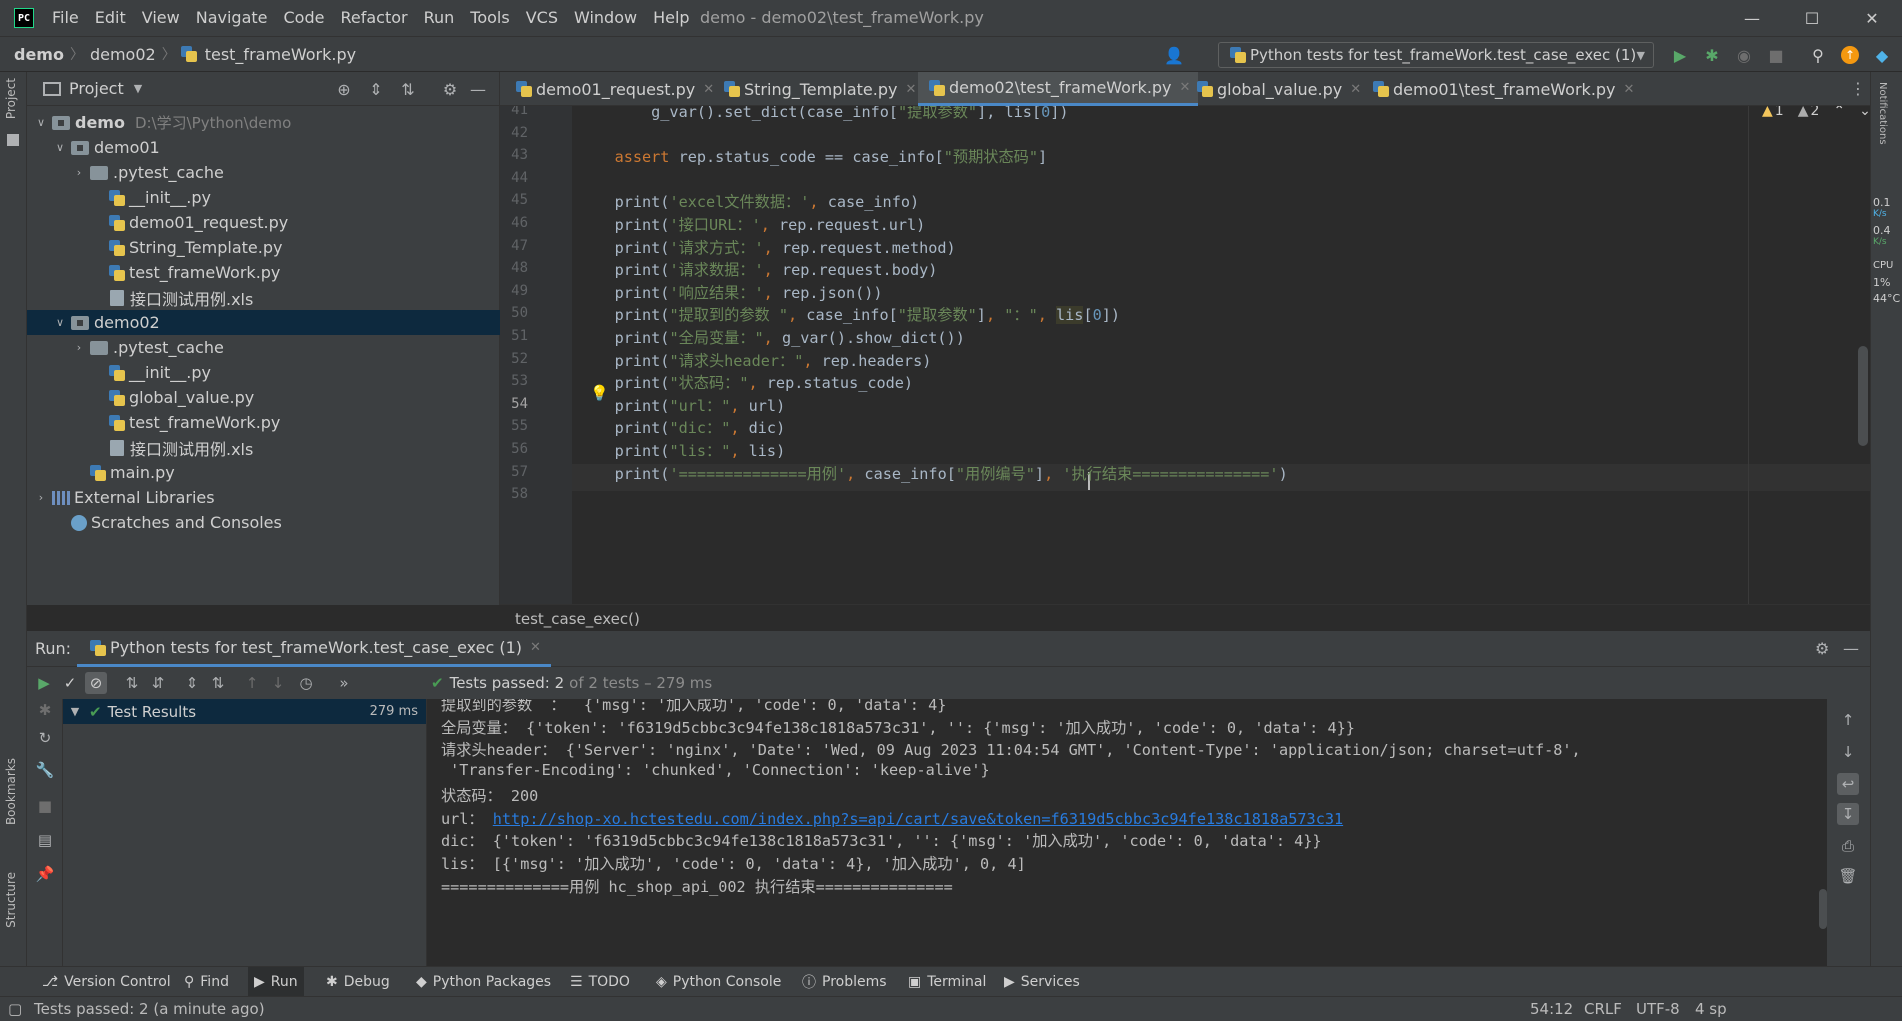 Image resolution: width=1902 pixels, height=1021 pixels. I want to click on stop-icon: ■, so click(45, 806).